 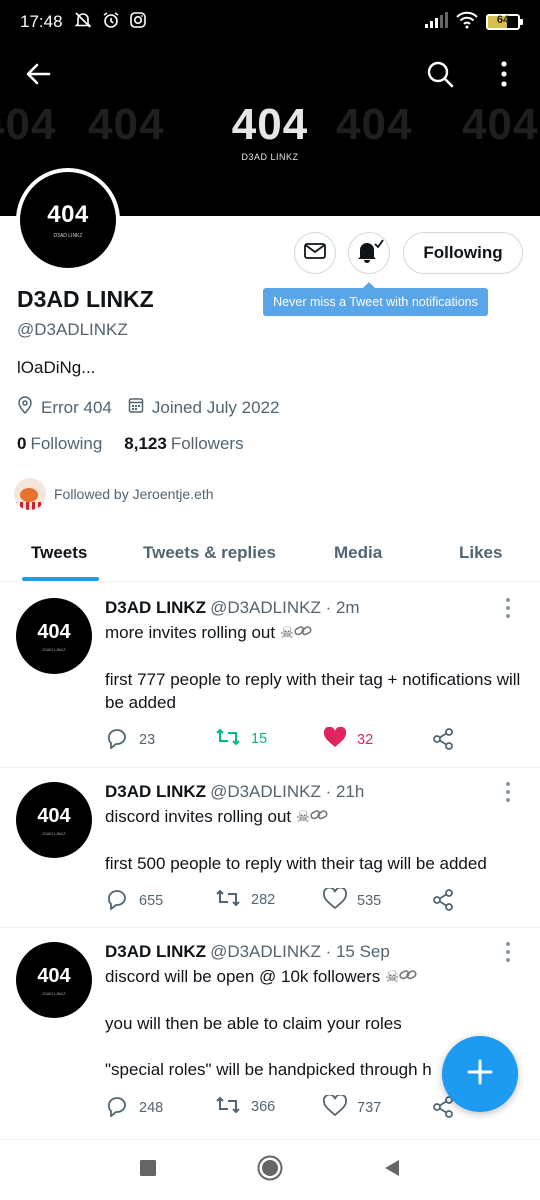 I want to click on reply-count: 248, so click(x=151, y=1108).